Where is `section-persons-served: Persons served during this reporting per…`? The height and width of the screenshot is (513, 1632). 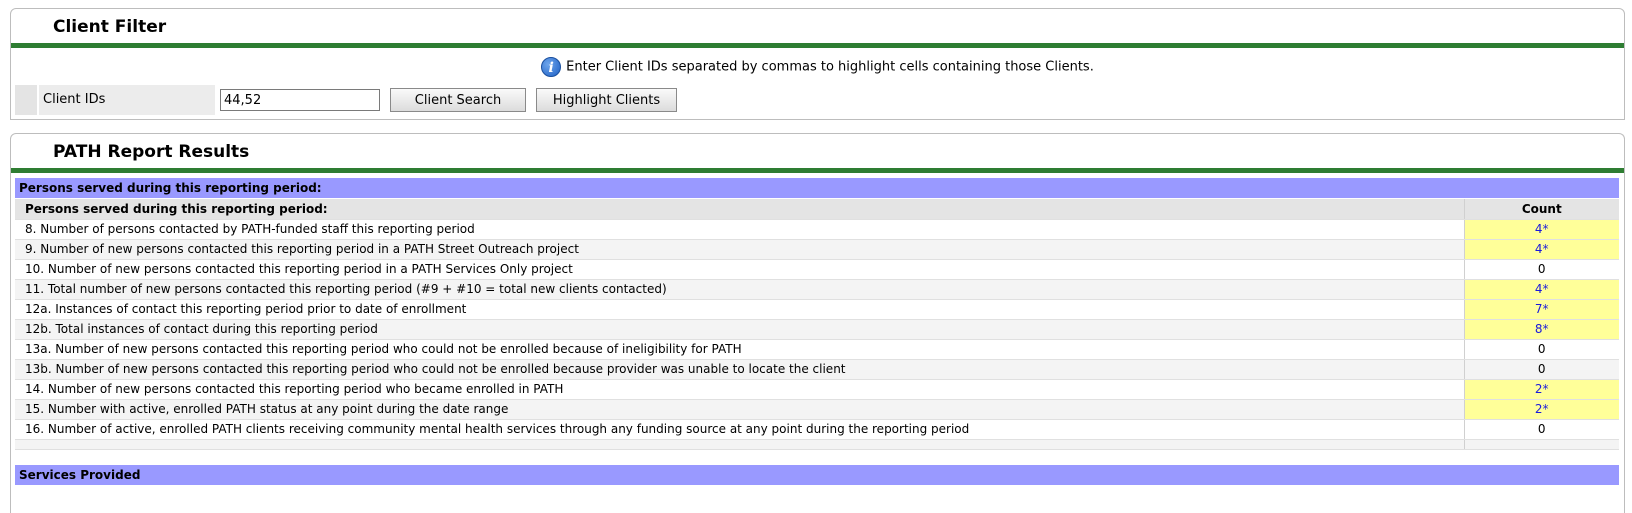
section-persons-served: Persons served during this reporting per… is located at coordinates (817, 188).